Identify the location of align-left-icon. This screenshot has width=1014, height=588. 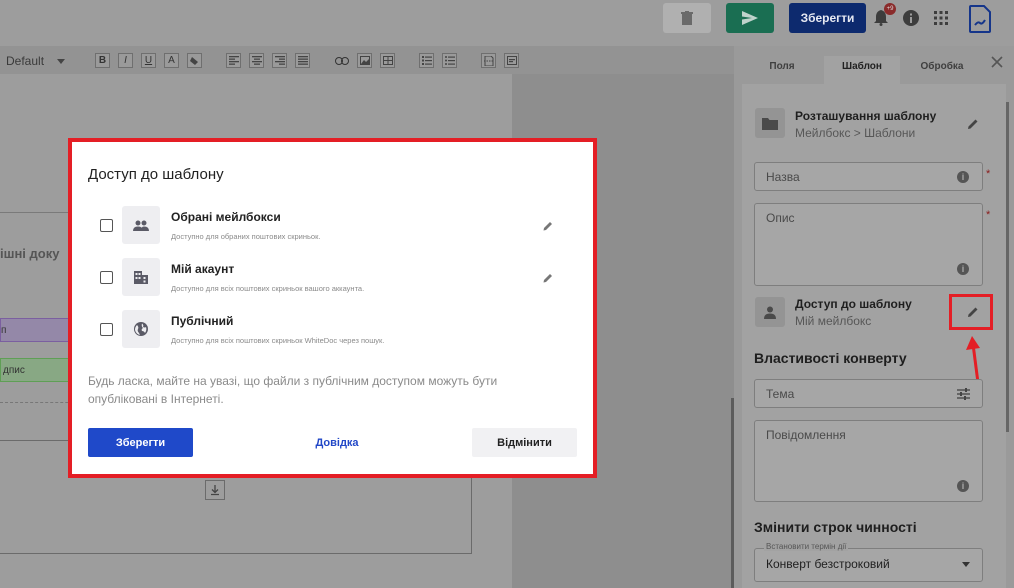
(233, 60).